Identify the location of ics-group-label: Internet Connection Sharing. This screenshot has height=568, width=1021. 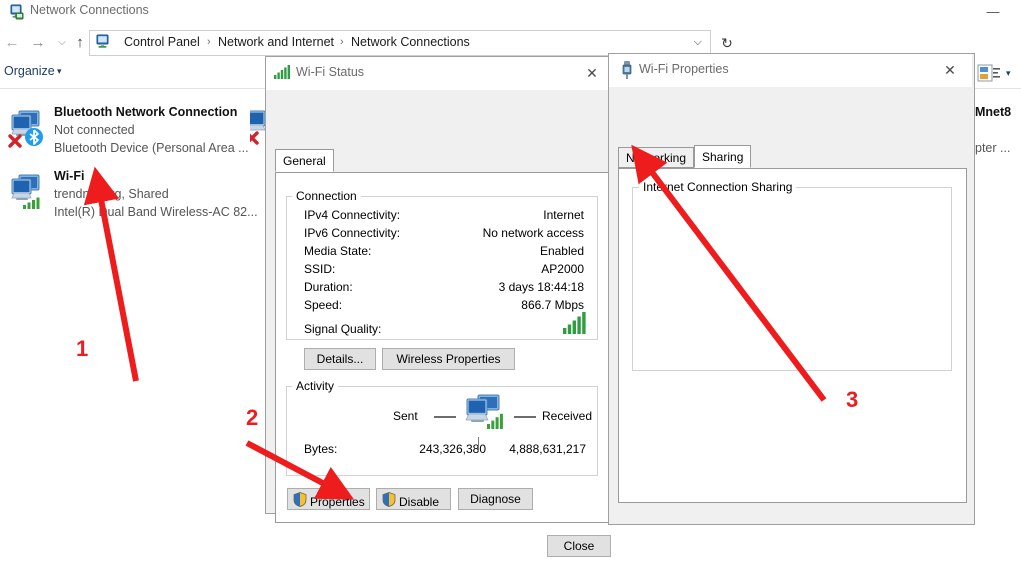
(718, 187).